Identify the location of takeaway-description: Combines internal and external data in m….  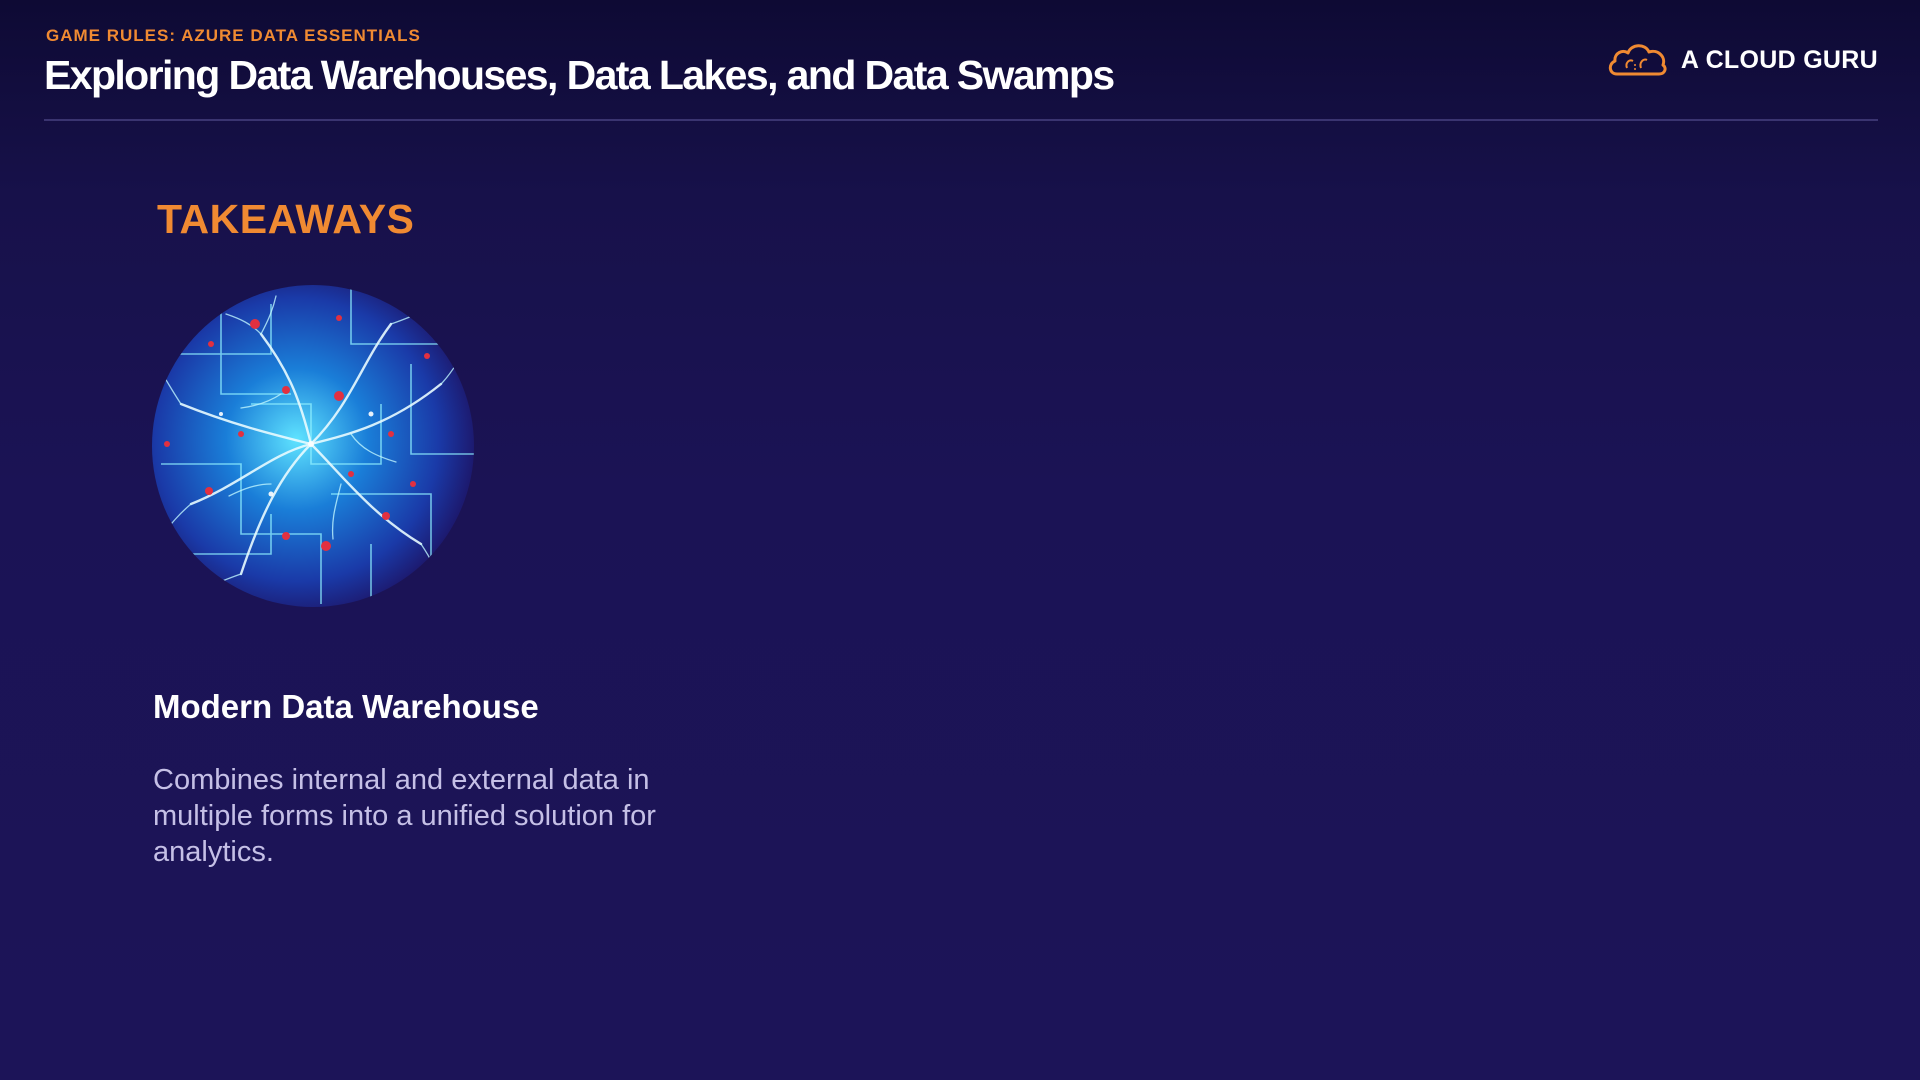
(404, 816).